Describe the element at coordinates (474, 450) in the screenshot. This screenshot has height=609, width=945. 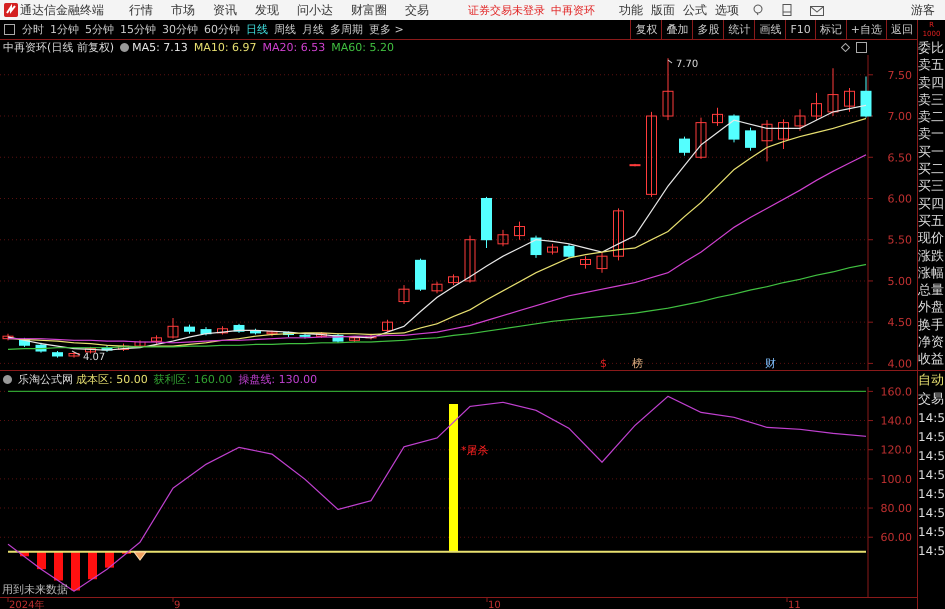
I see `signal-label: *屠杀` at that location.